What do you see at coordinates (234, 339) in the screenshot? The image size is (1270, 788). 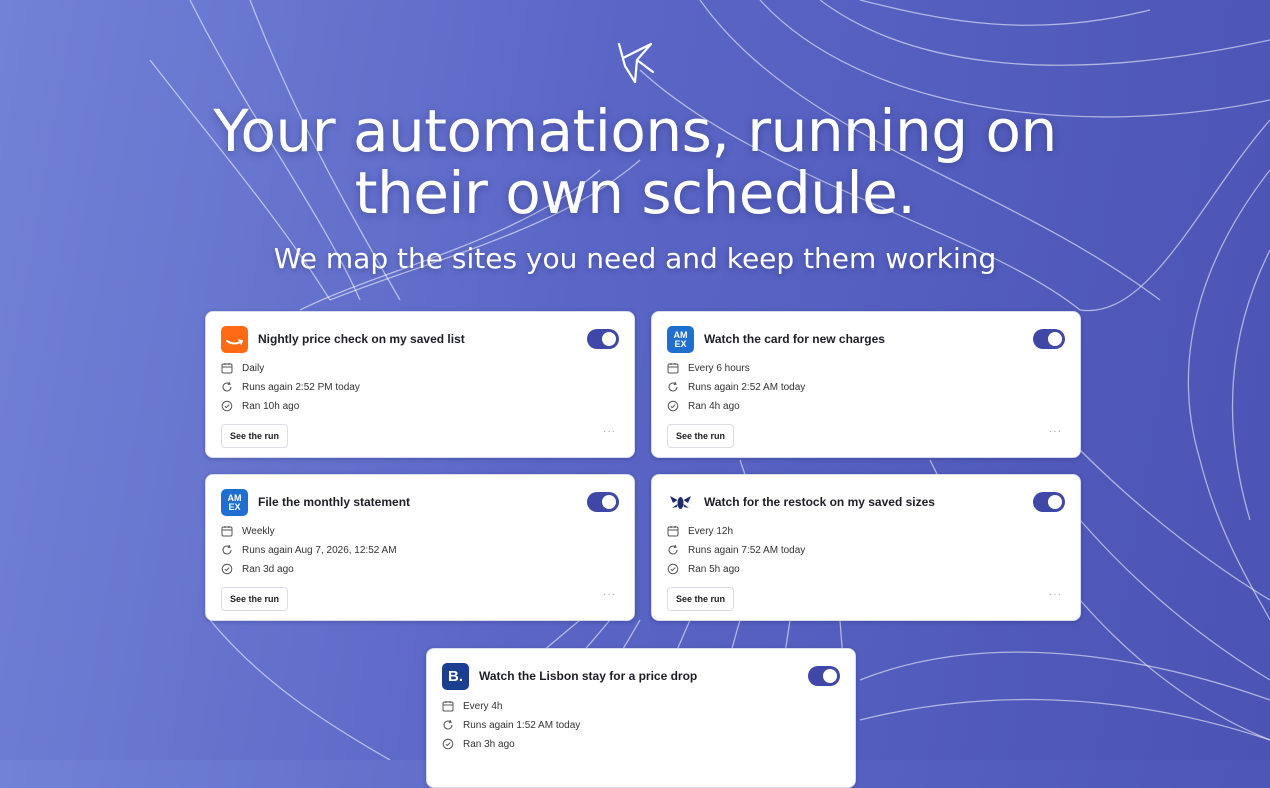 I see `amazon-icon` at bounding box center [234, 339].